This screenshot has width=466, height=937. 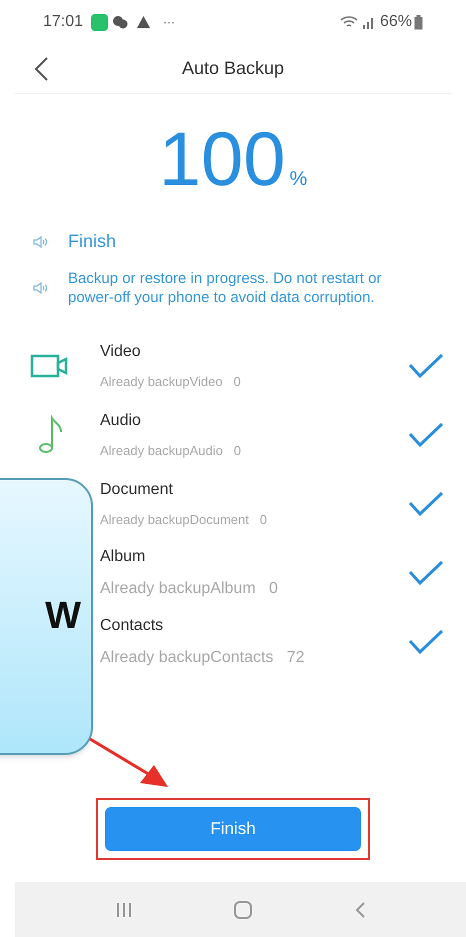 I want to click on status-time: 17:01, so click(x=63, y=22).